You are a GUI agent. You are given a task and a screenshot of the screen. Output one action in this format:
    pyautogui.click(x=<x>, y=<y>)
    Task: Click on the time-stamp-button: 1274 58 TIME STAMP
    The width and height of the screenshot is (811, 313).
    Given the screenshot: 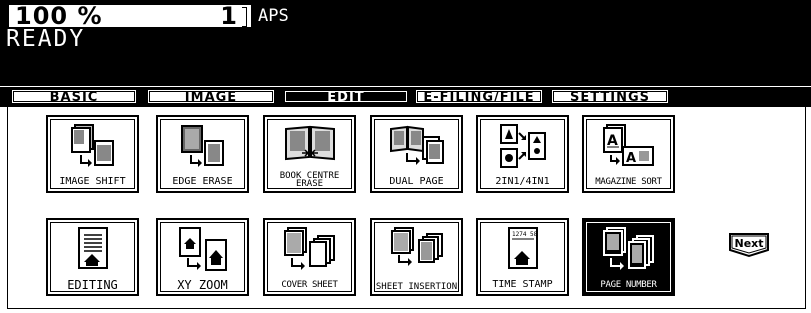 What is the action you would take?
    pyautogui.click(x=522, y=257)
    